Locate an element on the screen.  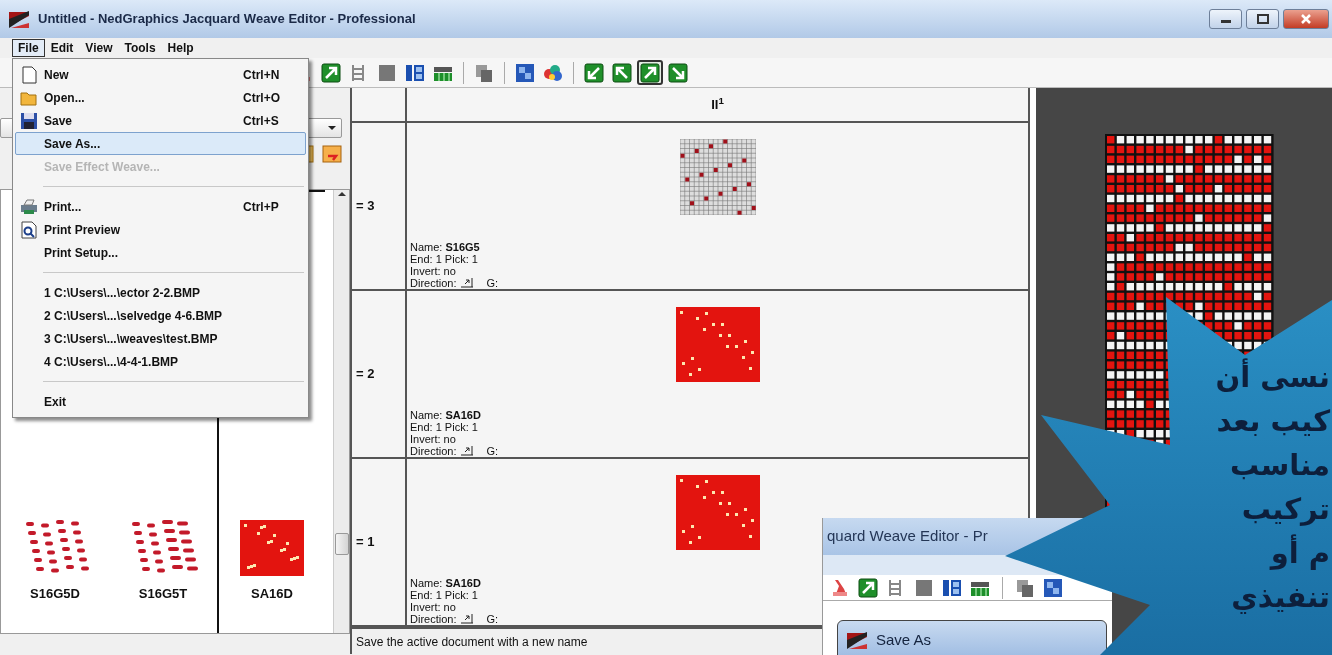
window-title: Untitled - NedGraphics Jacquard Weave Editor - Professional is located at coordinates (227, 19).